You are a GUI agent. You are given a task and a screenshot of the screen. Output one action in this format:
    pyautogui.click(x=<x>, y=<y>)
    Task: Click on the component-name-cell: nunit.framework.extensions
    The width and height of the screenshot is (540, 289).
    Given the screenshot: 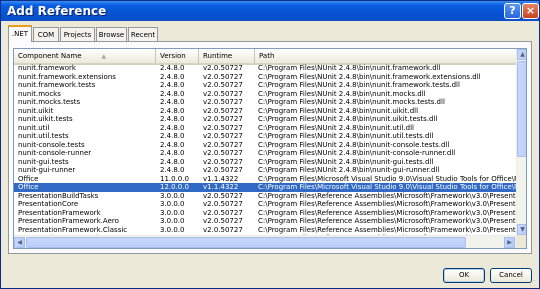 What is the action you would take?
    pyautogui.click(x=67, y=76)
    